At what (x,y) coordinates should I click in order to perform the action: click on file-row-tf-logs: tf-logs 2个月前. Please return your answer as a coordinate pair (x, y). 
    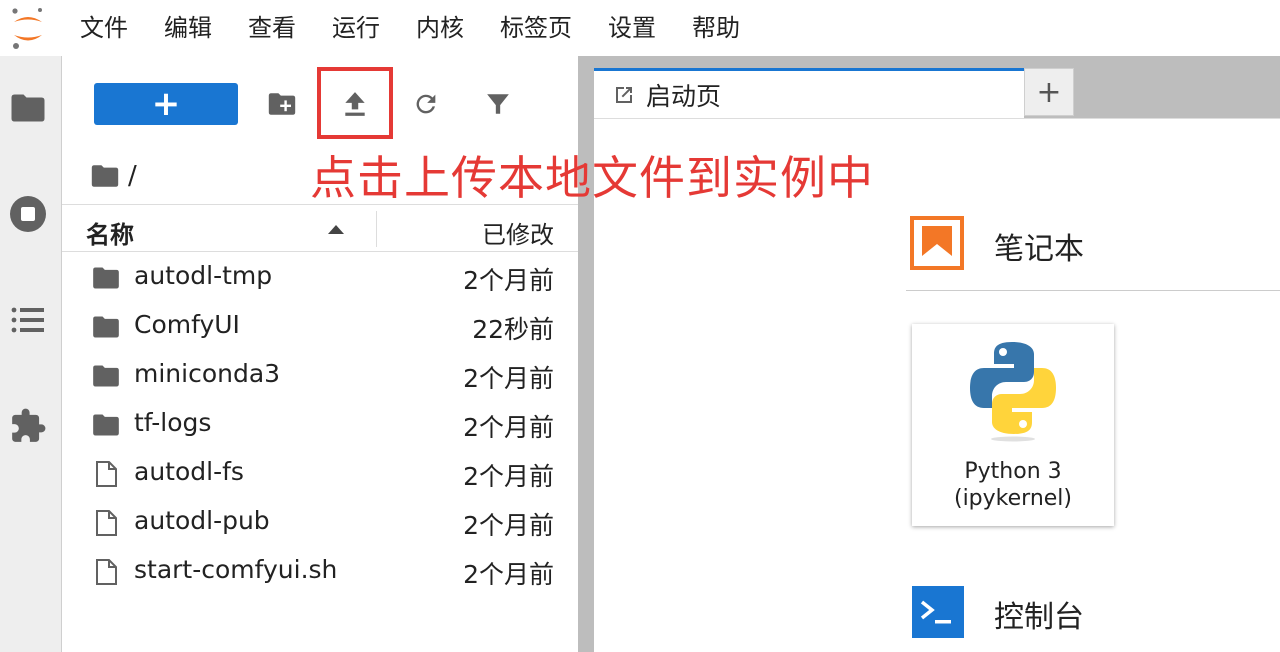
    Looking at the image, I should click on (320, 424).